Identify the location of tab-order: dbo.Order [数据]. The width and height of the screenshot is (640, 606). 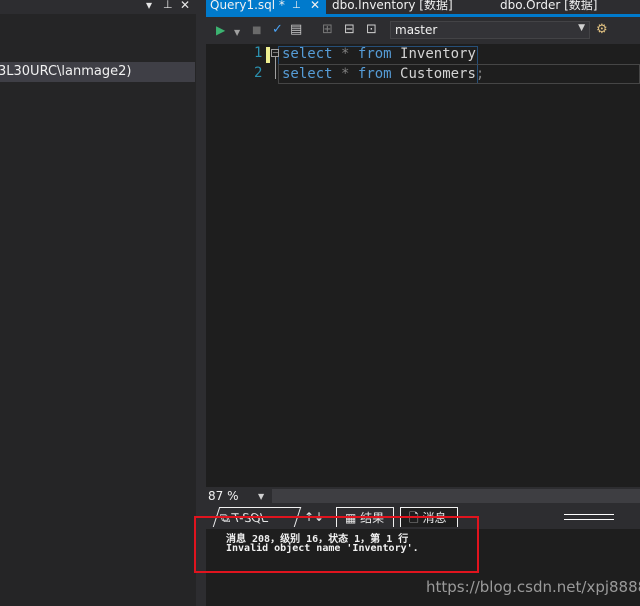
(560, 7).